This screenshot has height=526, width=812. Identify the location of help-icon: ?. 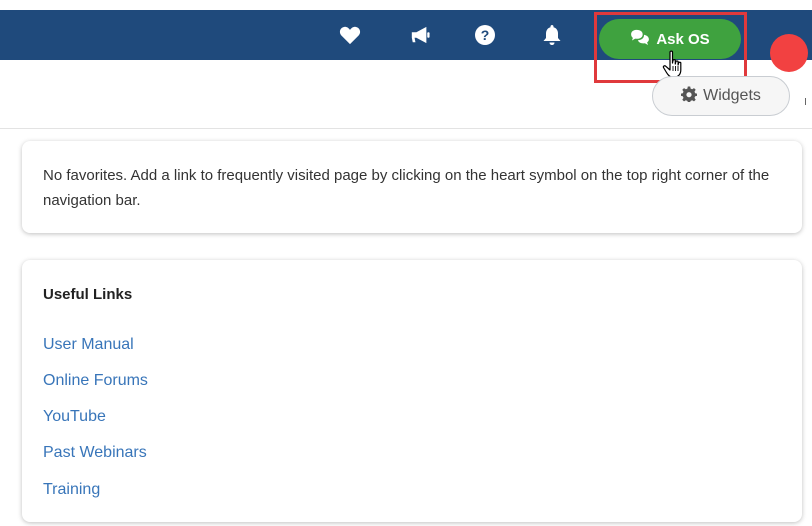
(485, 35).